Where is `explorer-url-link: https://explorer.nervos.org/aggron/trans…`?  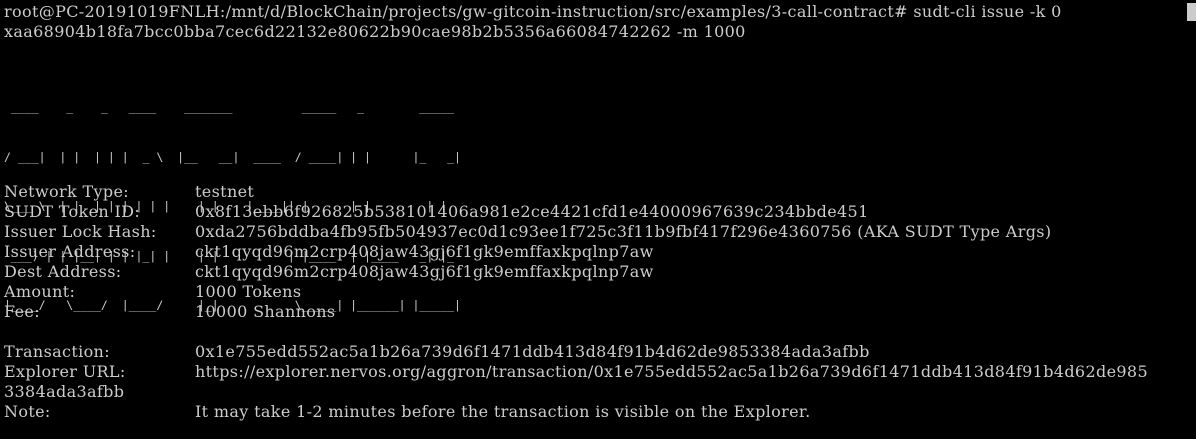
explorer-url-link: https://explorer.nervos.org/aggron/trans… is located at coordinates (671, 372).